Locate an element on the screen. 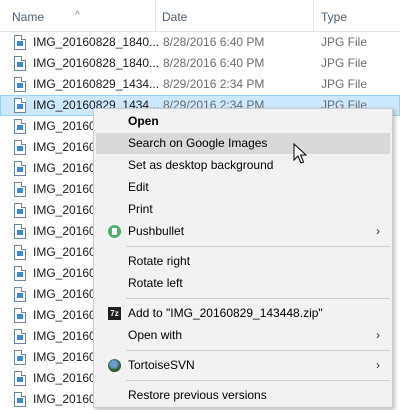 The width and height of the screenshot is (400, 410). column-header-bar: Name ^ Date Type is located at coordinates (200, 16).